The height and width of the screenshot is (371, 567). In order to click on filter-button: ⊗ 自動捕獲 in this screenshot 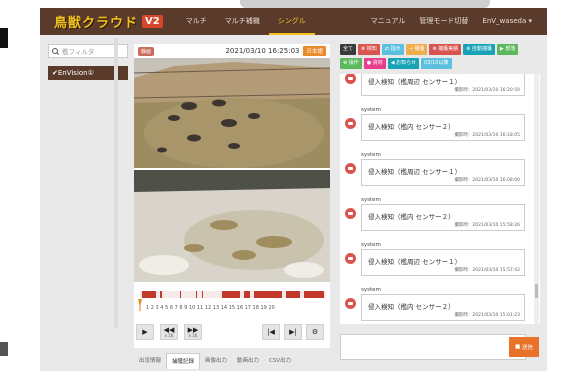, I will do `click(479, 49)`.